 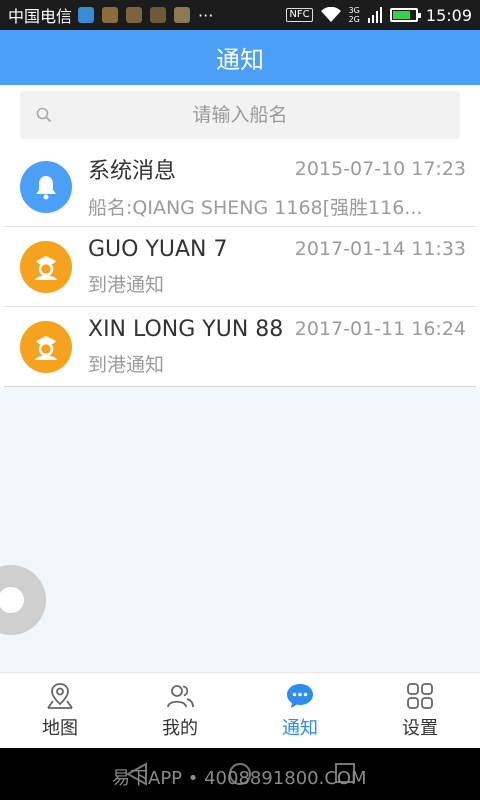 What do you see at coordinates (448, 15) in the screenshot?
I see `clock: 15:09` at bounding box center [448, 15].